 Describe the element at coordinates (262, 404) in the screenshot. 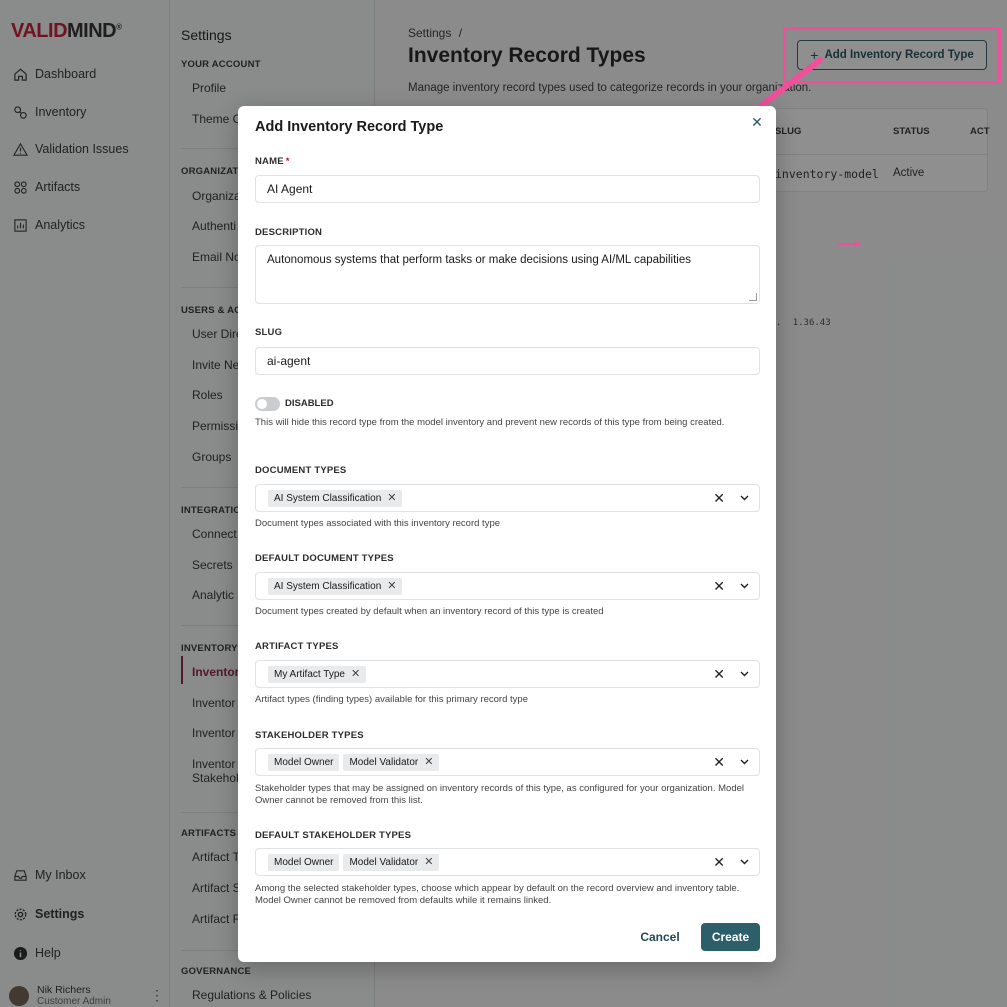

I see `toggle-knob` at that location.